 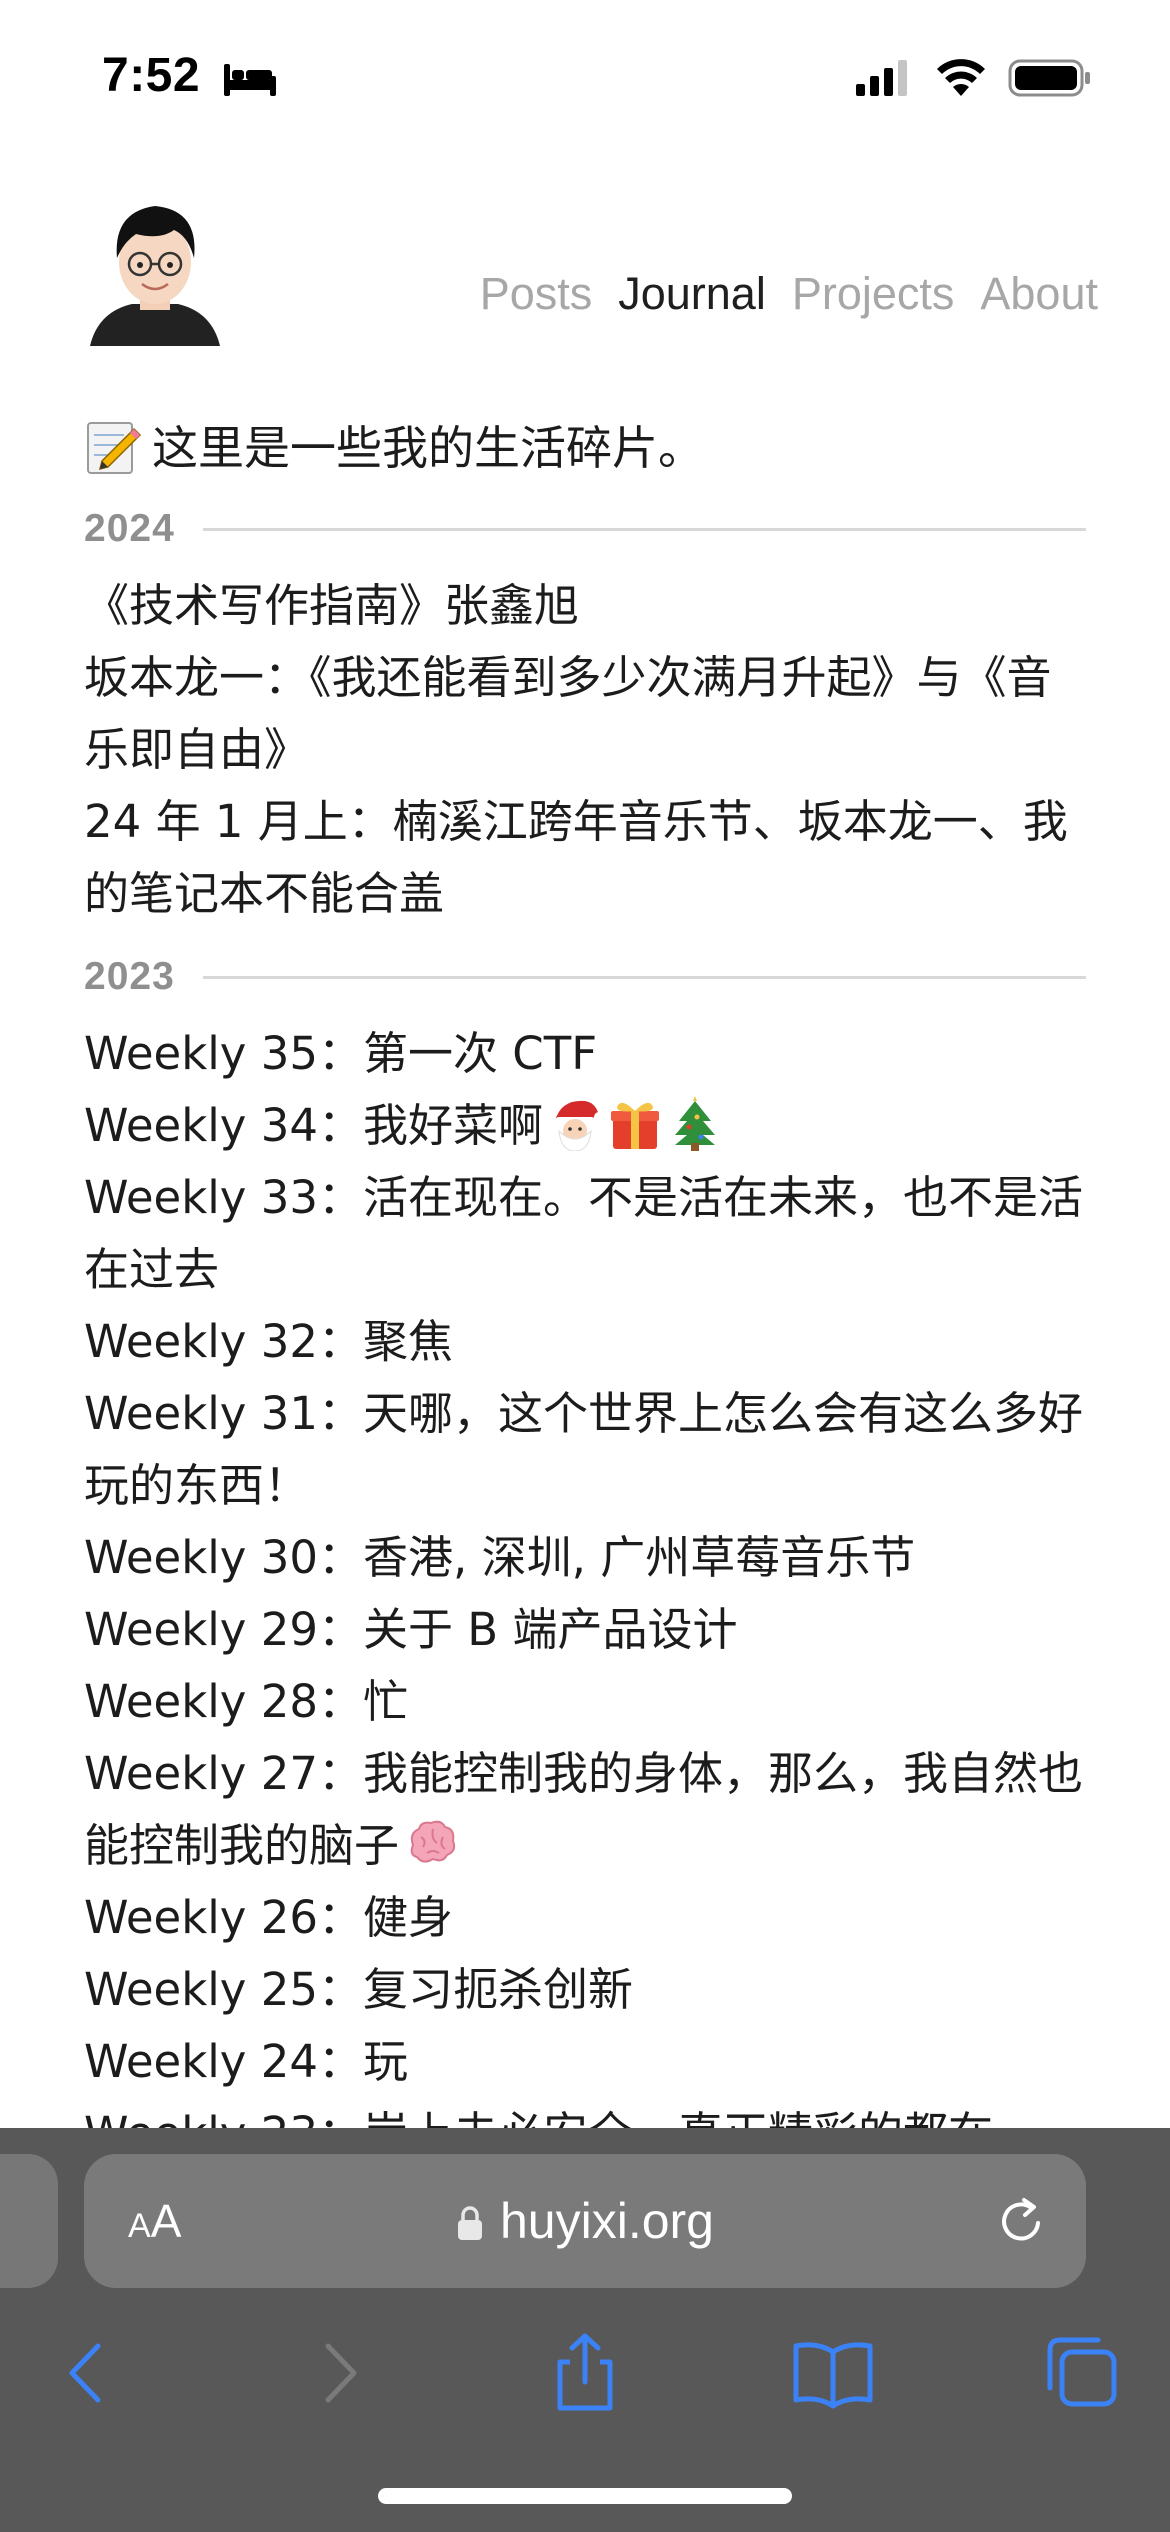 I want to click on url-text: huyixi.org, so click(x=607, y=2221).